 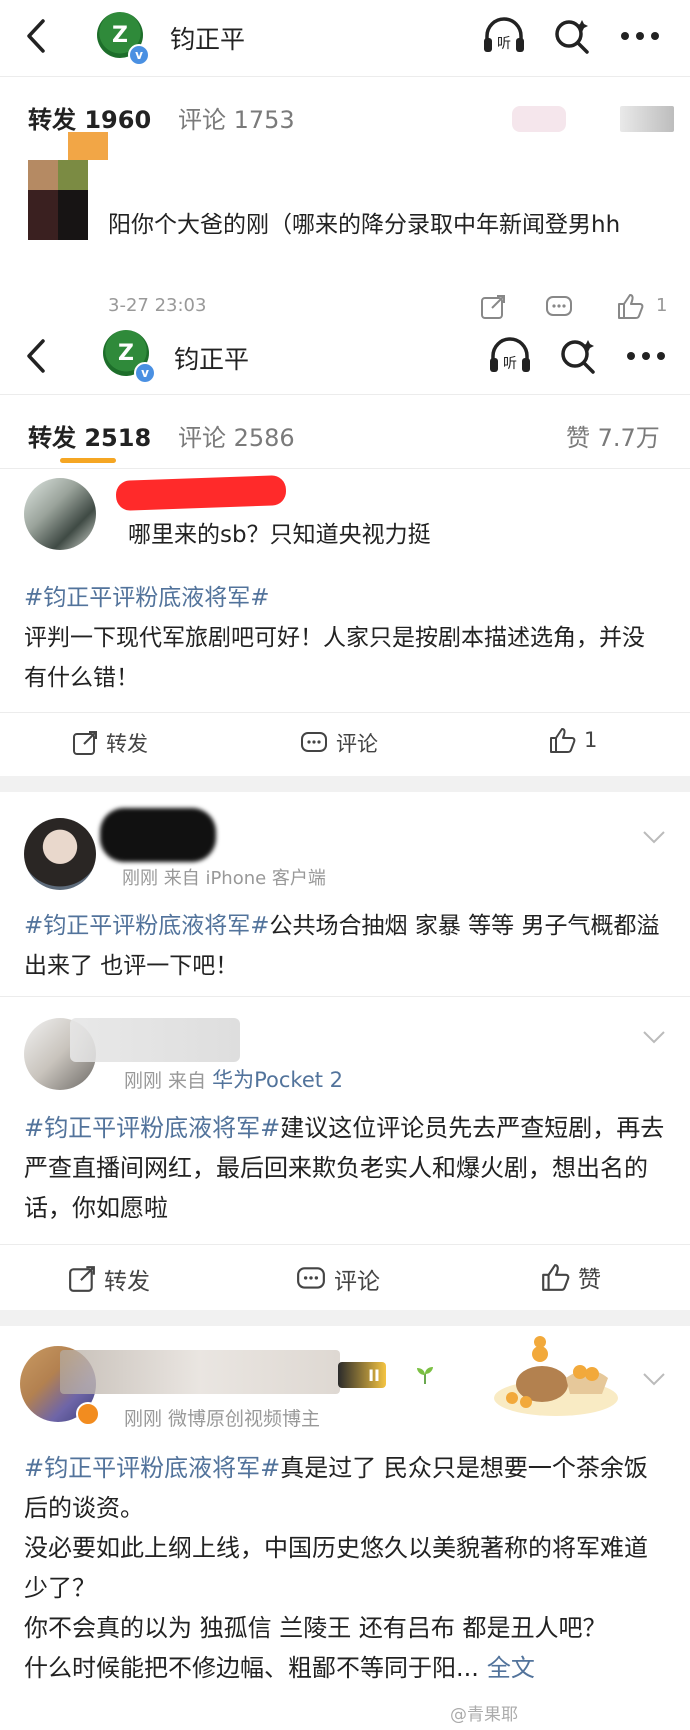 I want to click on watermark: @青果耶, so click(x=484, y=1715).